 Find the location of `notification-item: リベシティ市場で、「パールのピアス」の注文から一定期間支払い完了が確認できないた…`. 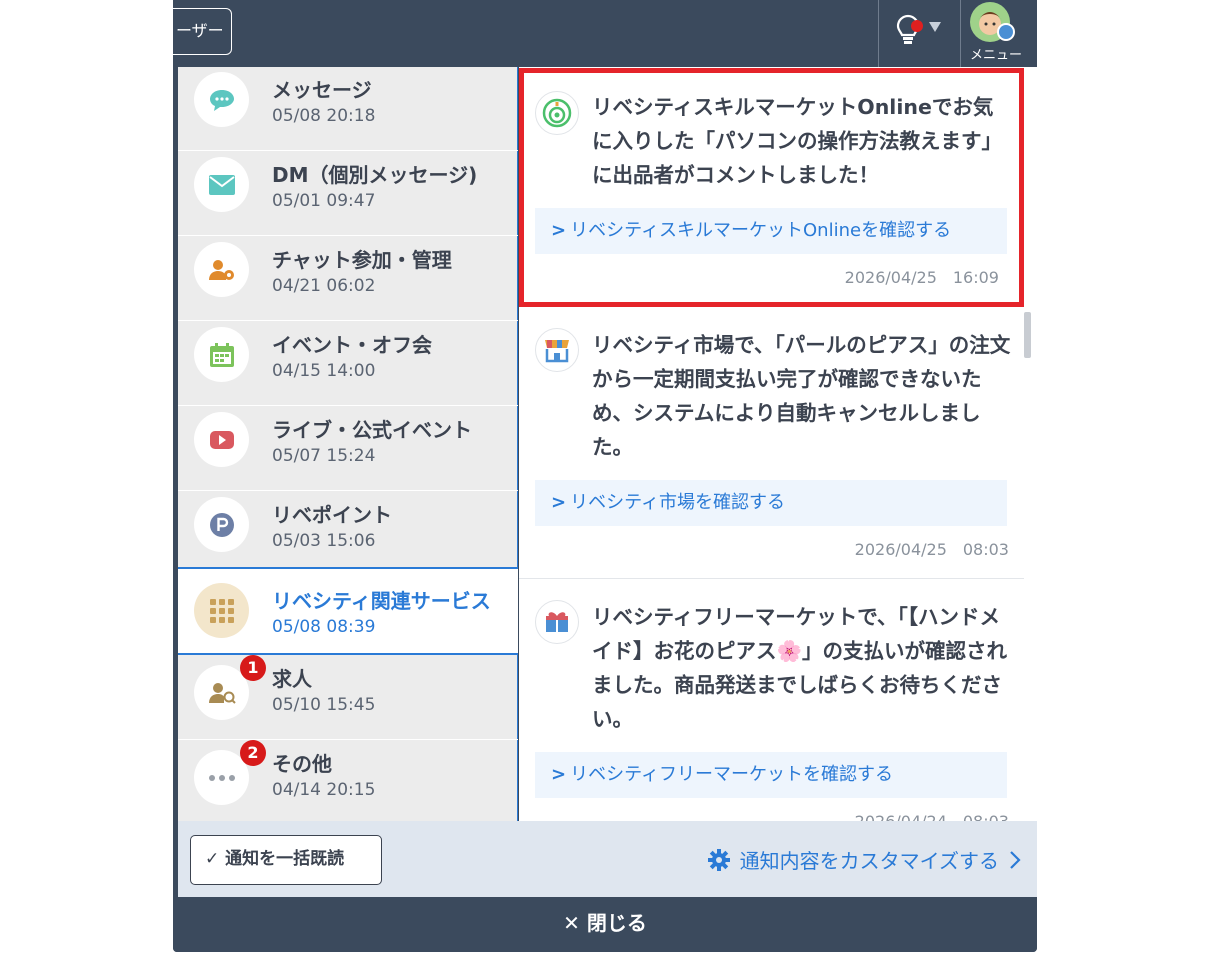

notification-item: リベシティ市場で、「パールのピアス」の注文から一定期間支払い完了が確認できないた… is located at coordinates (771, 443).